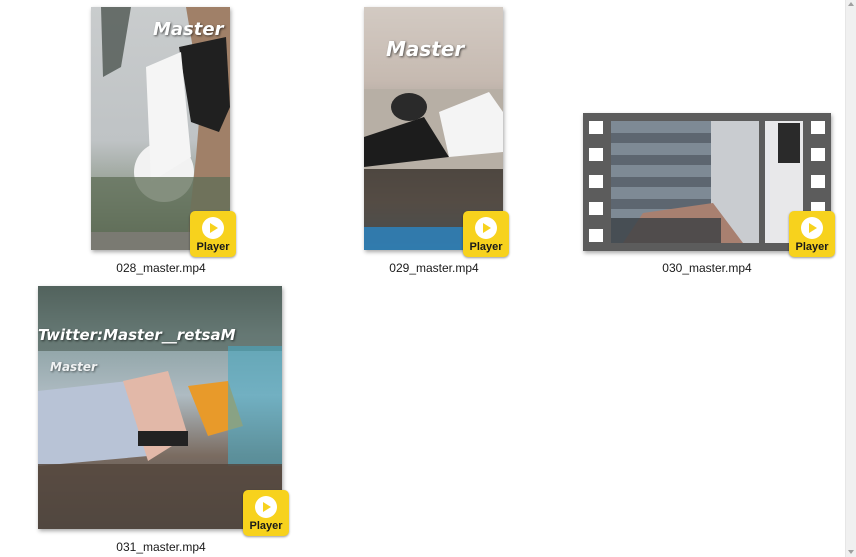 The width and height of the screenshot is (856, 557). I want to click on thumbnail-watermark-top: Twitter:Master__retsaM, so click(137, 335).